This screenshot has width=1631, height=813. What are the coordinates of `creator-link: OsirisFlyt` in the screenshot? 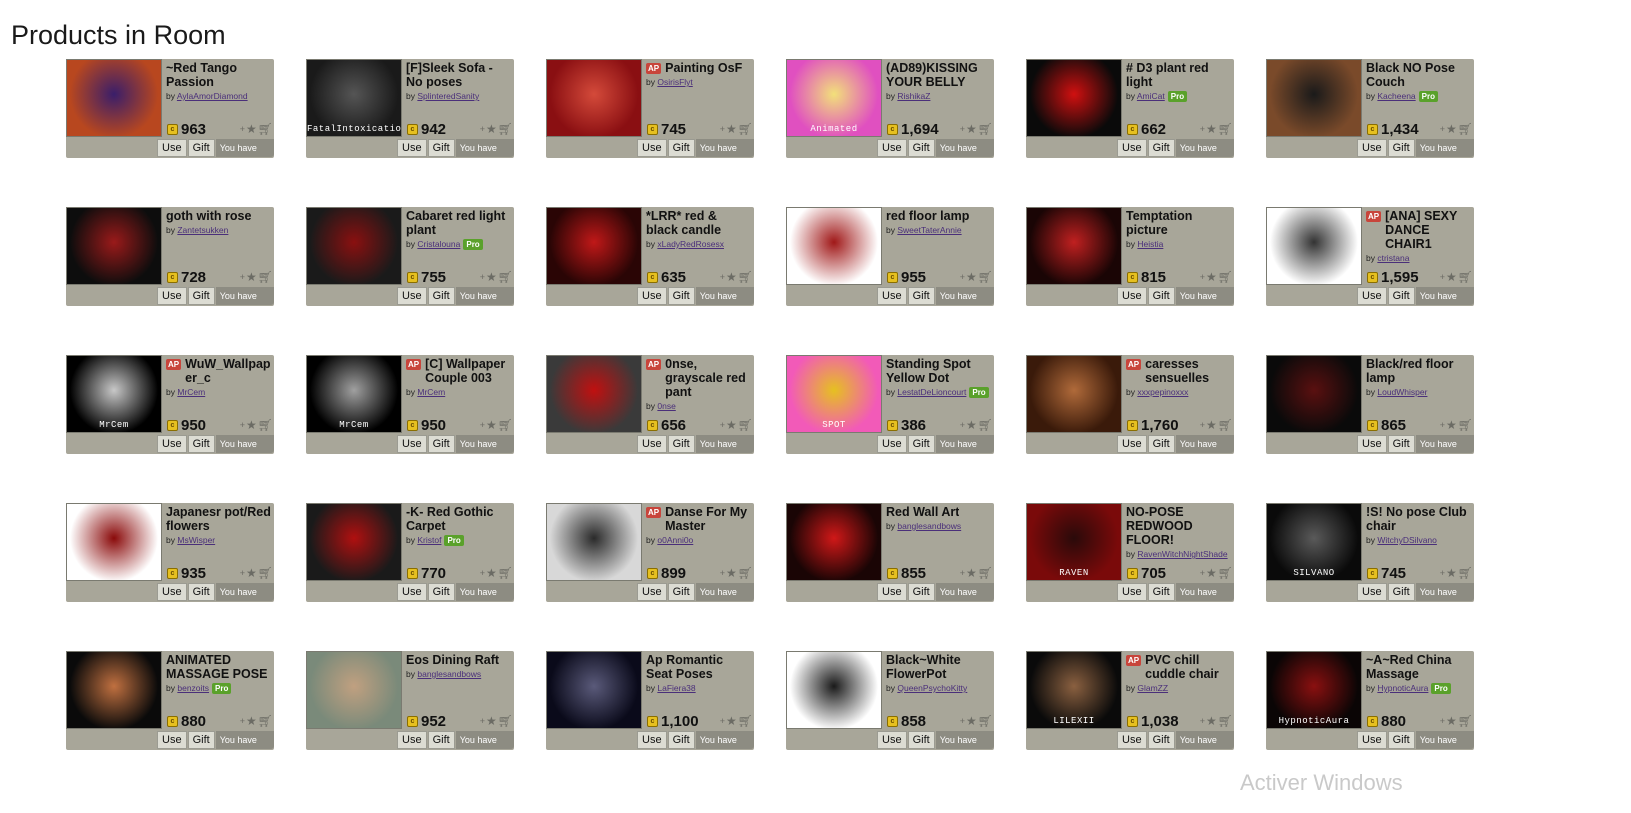 It's located at (674, 82).